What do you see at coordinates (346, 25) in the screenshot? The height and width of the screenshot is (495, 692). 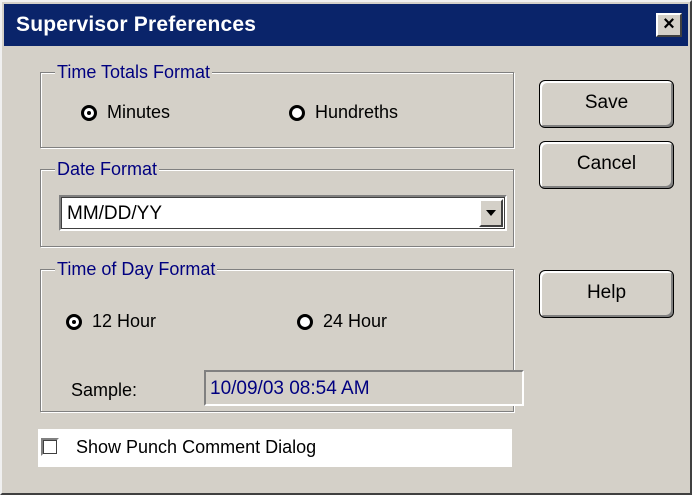 I see `title-bar: Supervisor Preferences ×` at bounding box center [346, 25].